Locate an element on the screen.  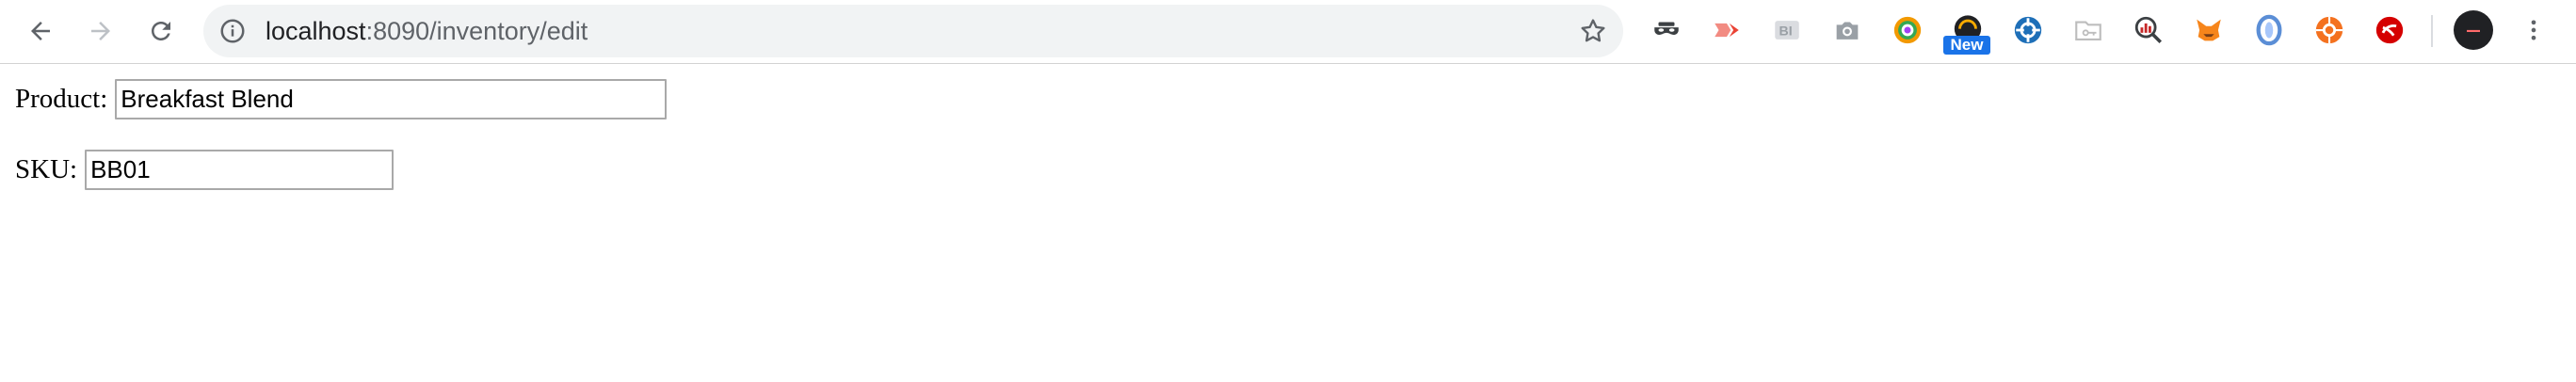
bookmark-star-icon is located at coordinates (1593, 31).